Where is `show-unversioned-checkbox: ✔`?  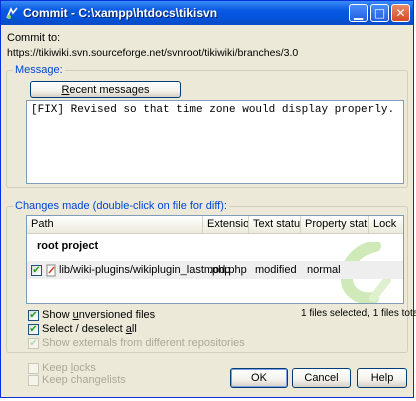 show-unversioned-checkbox: ✔ is located at coordinates (33, 315).